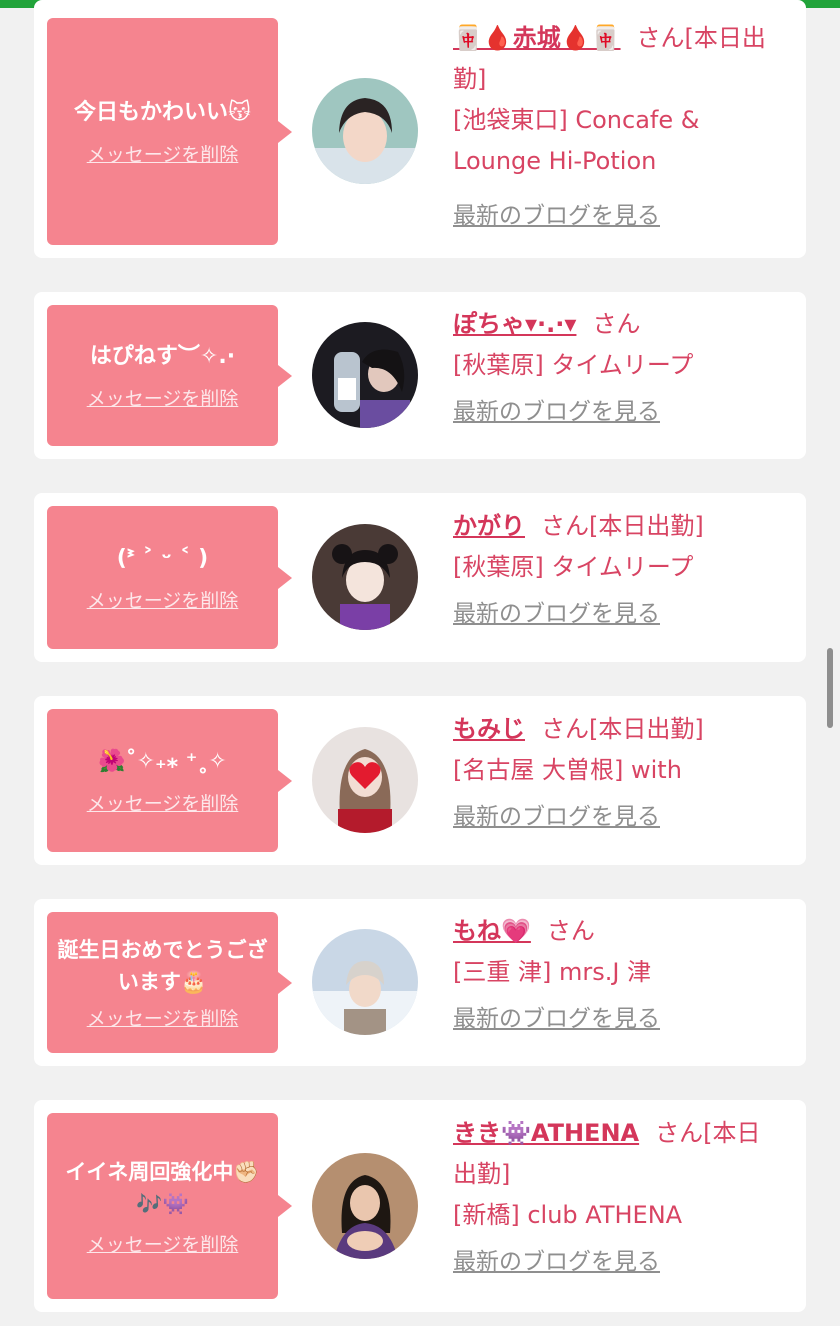 Image resolution: width=840 pixels, height=1326 pixels. What do you see at coordinates (162, 356) in the screenshot?
I see `message-text: はぴねす︶✧.·` at bounding box center [162, 356].